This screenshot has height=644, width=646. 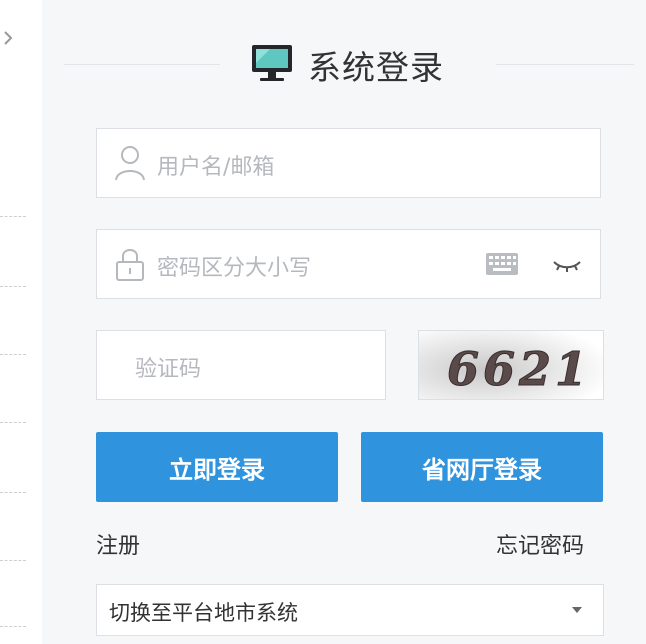 I want to click on header-line-right, so click(x=565, y=64).